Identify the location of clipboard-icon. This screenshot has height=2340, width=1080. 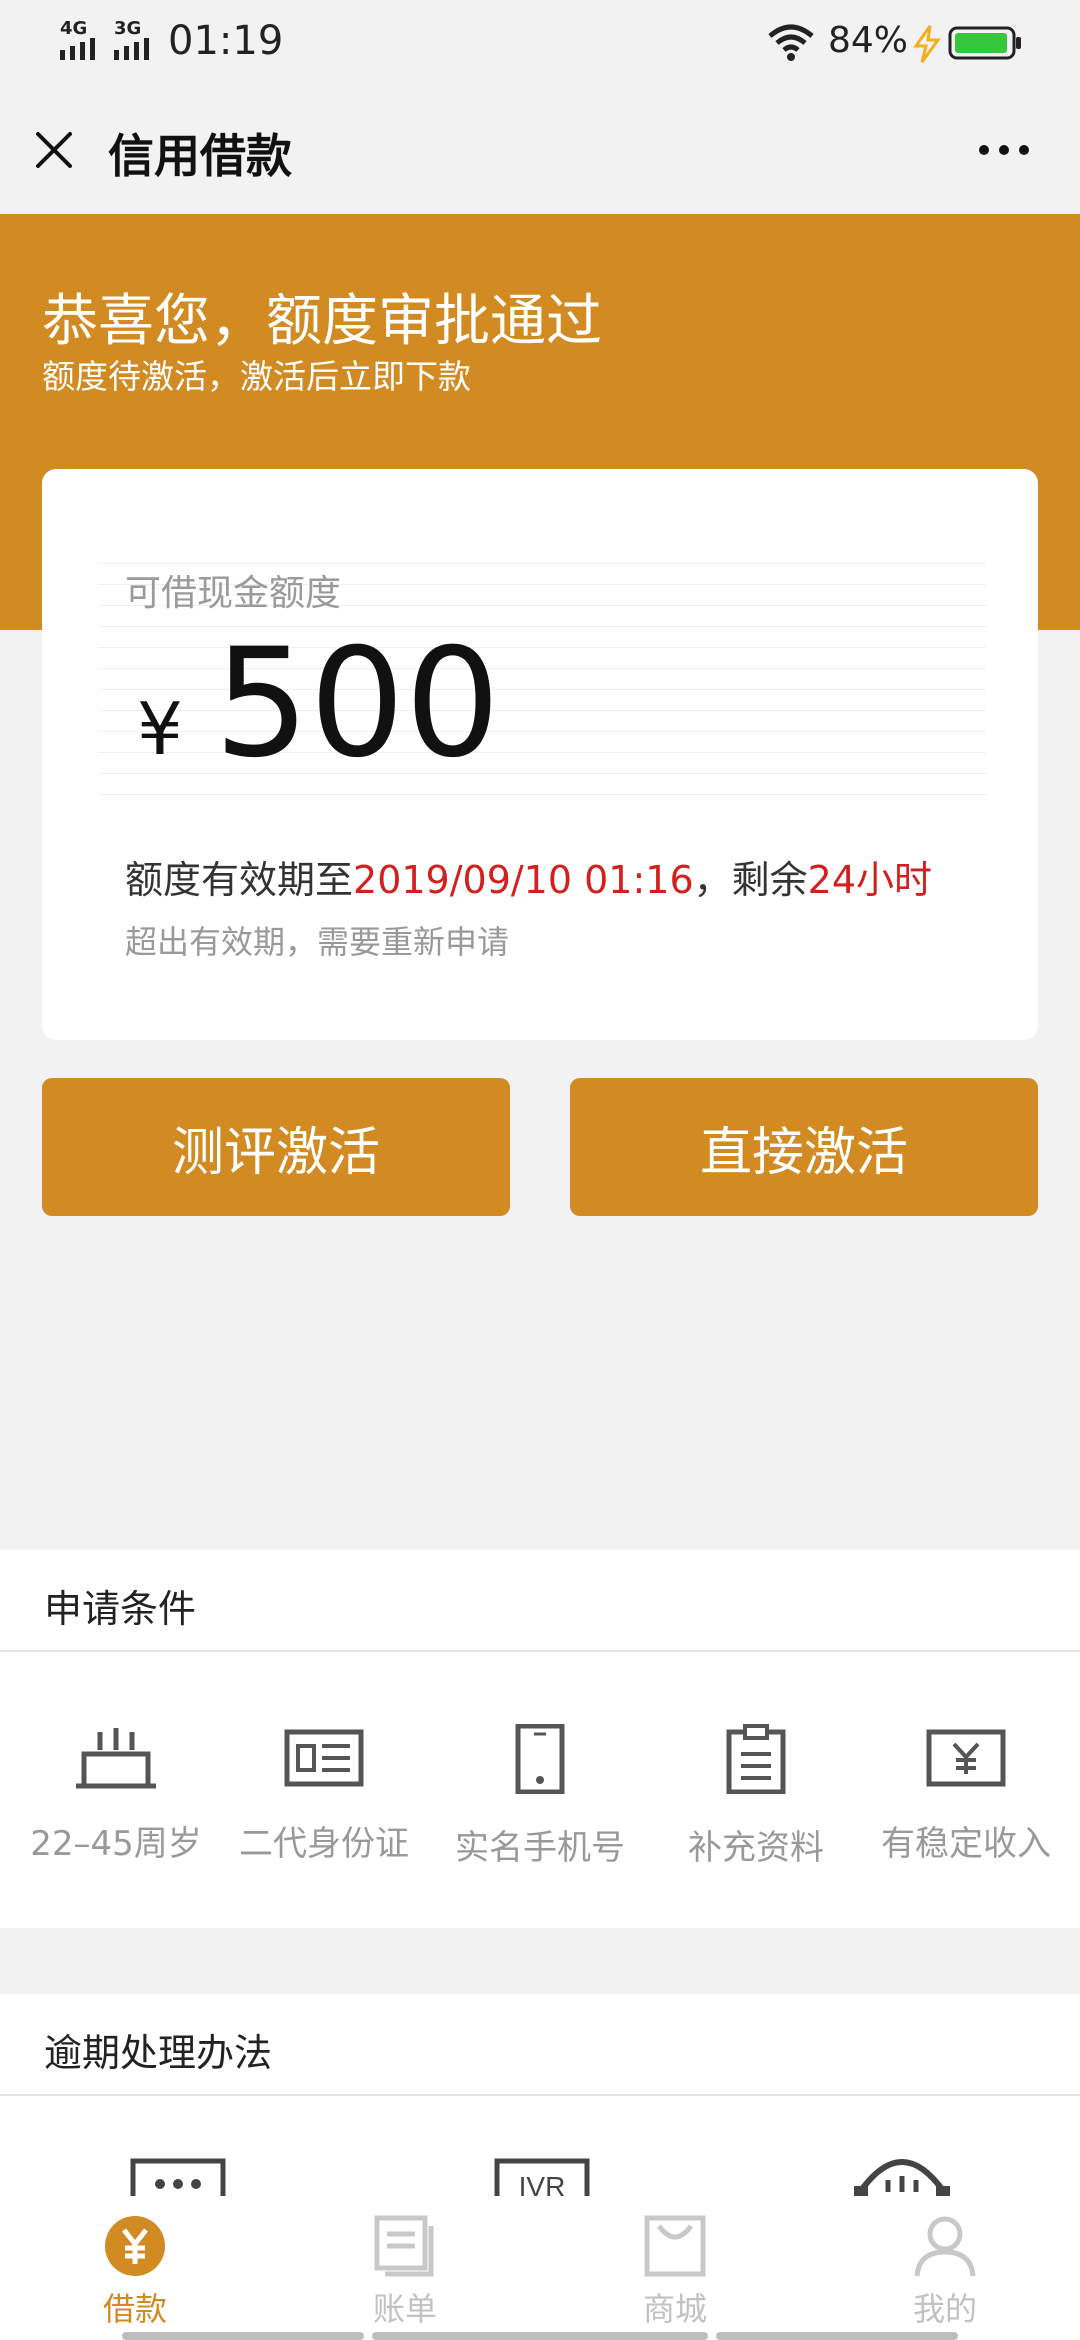
(756, 1759).